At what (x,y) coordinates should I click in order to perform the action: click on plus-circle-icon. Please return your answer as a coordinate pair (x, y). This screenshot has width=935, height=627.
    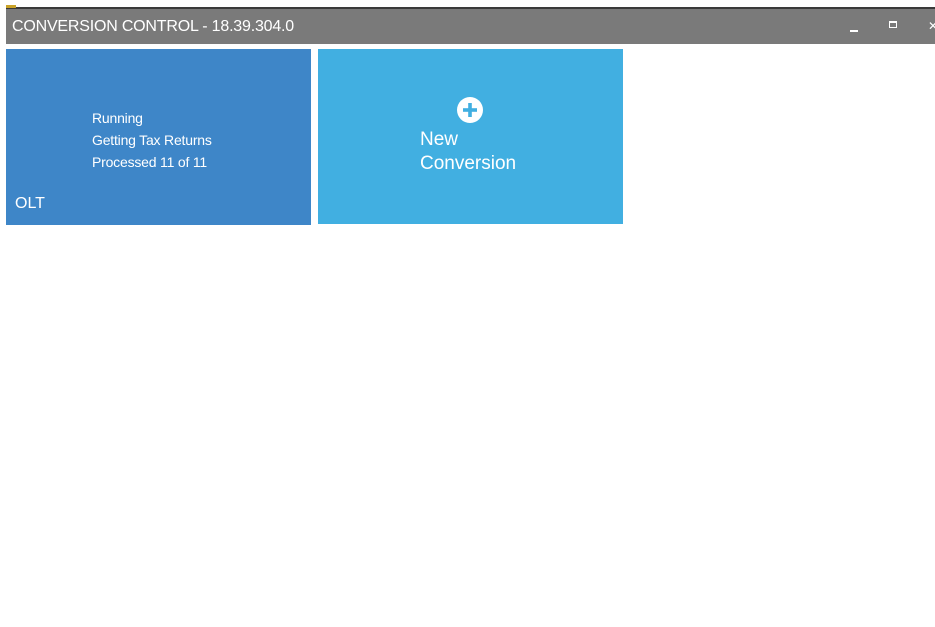
    Looking at the image, I should click on (470, 110).